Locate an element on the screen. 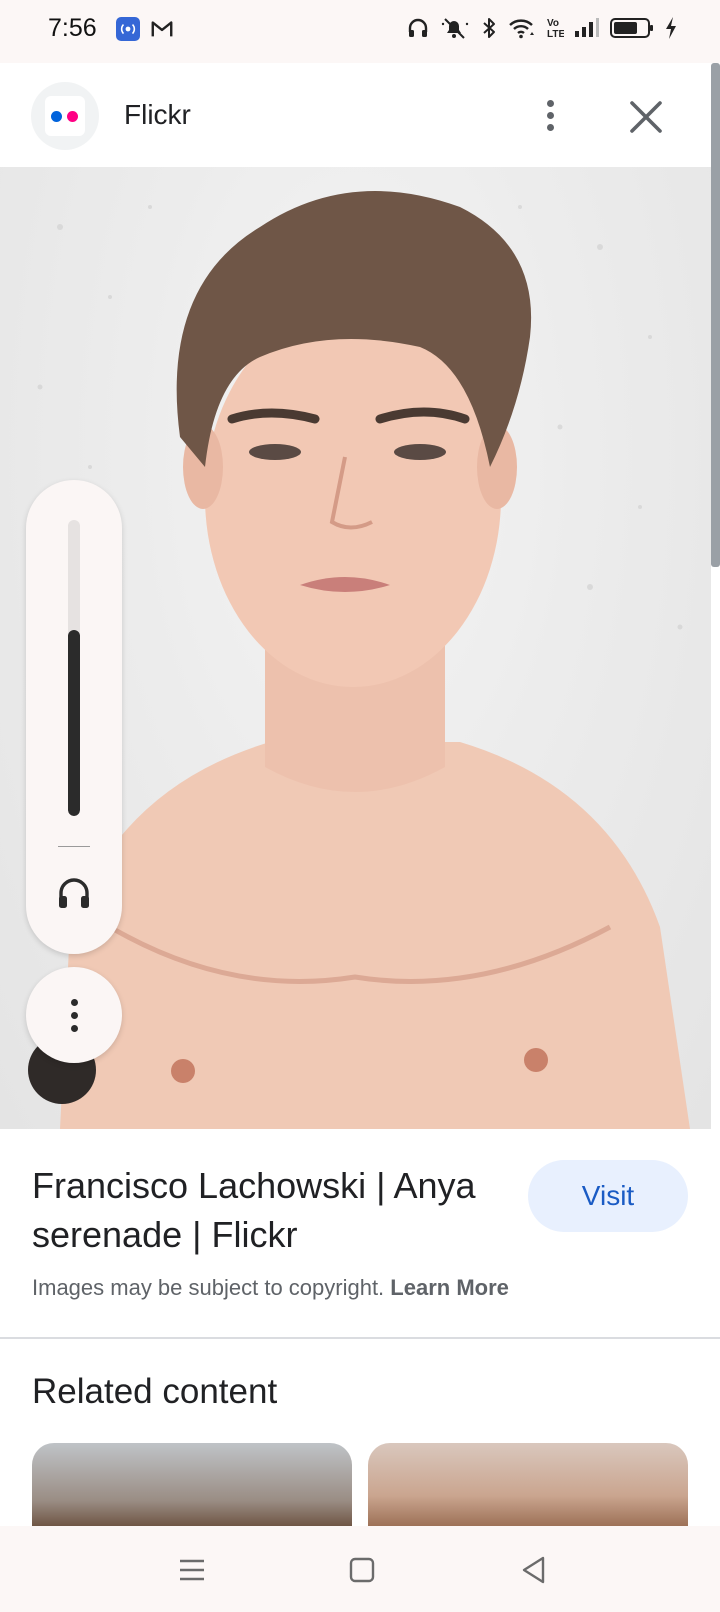 The image size is (720, 1612). gmail-icon is located at coordinates (162, 29).